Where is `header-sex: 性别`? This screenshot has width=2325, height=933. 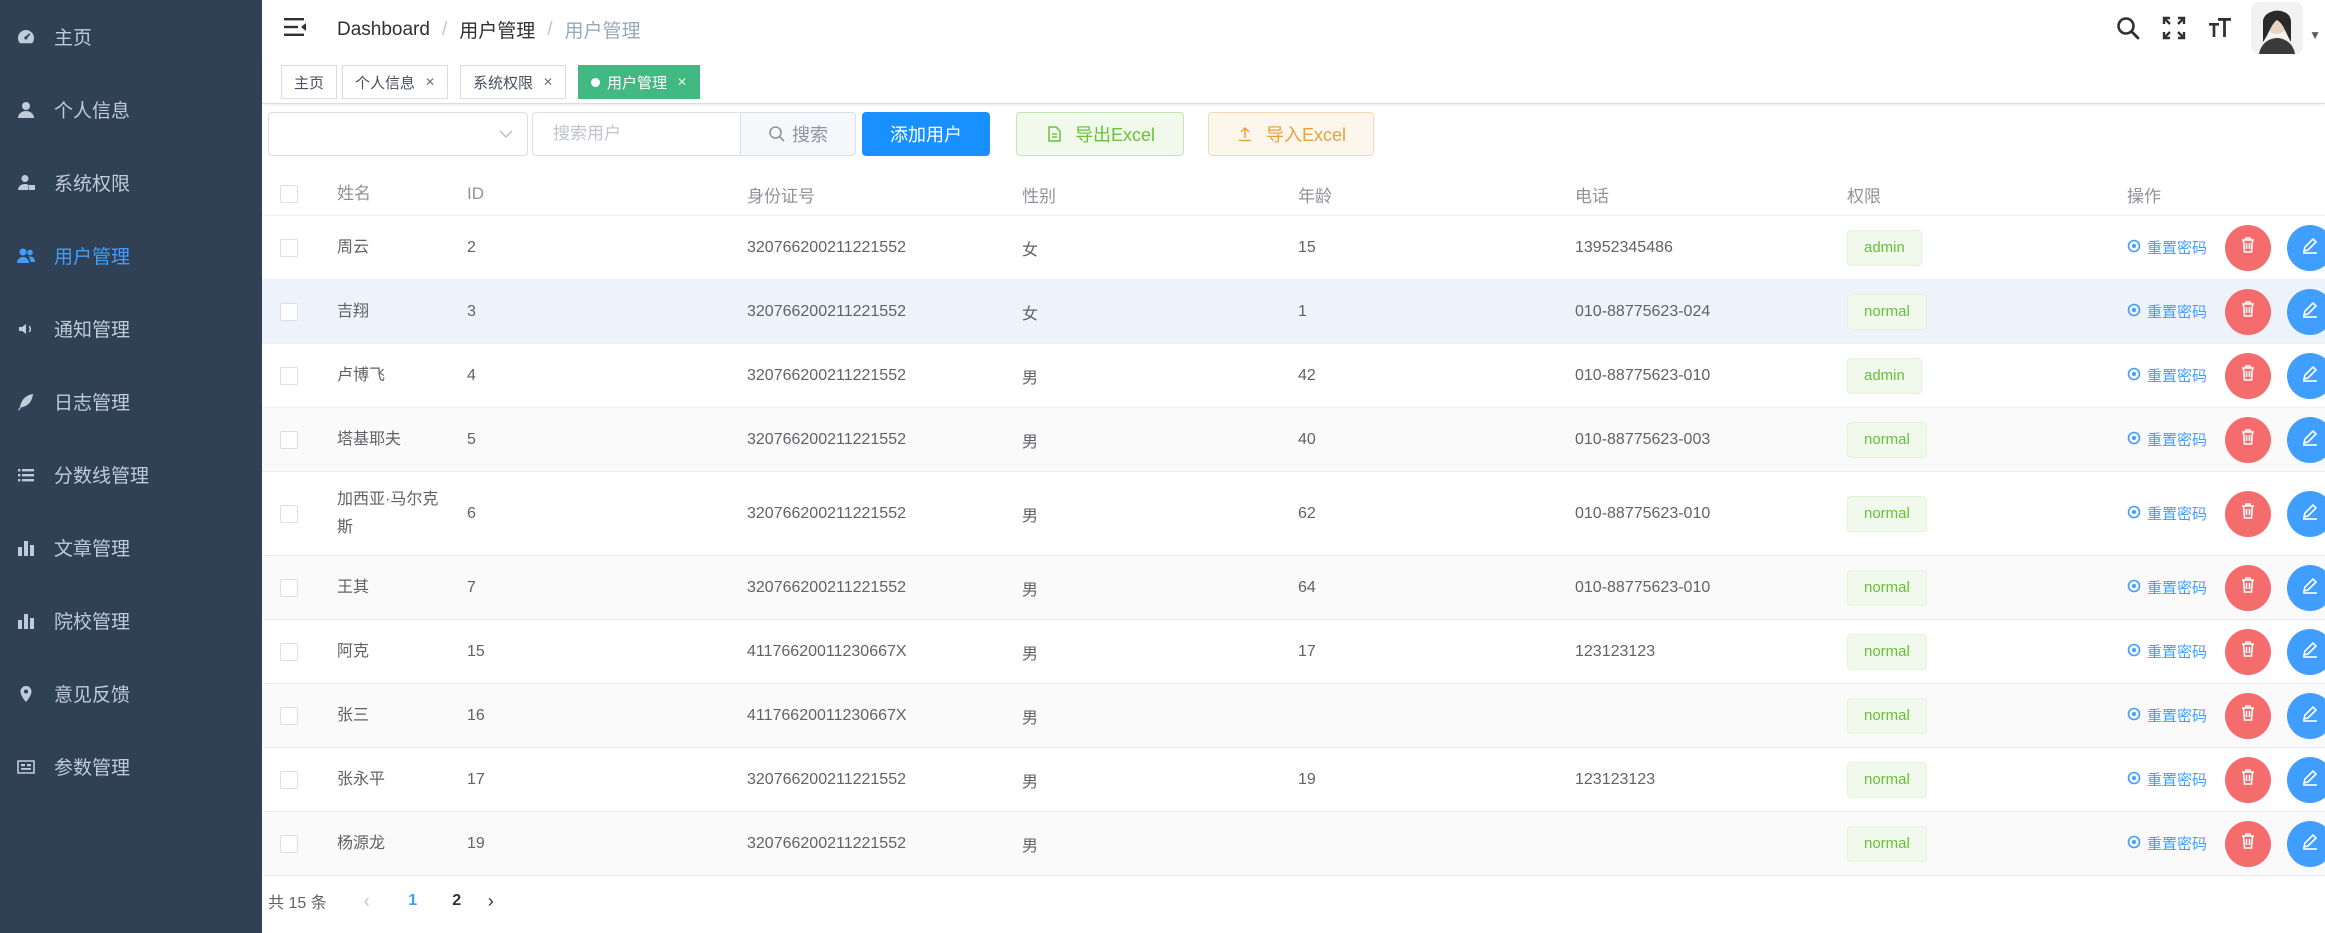 header-sex: 性别 is located at coordinates (1039, 194).